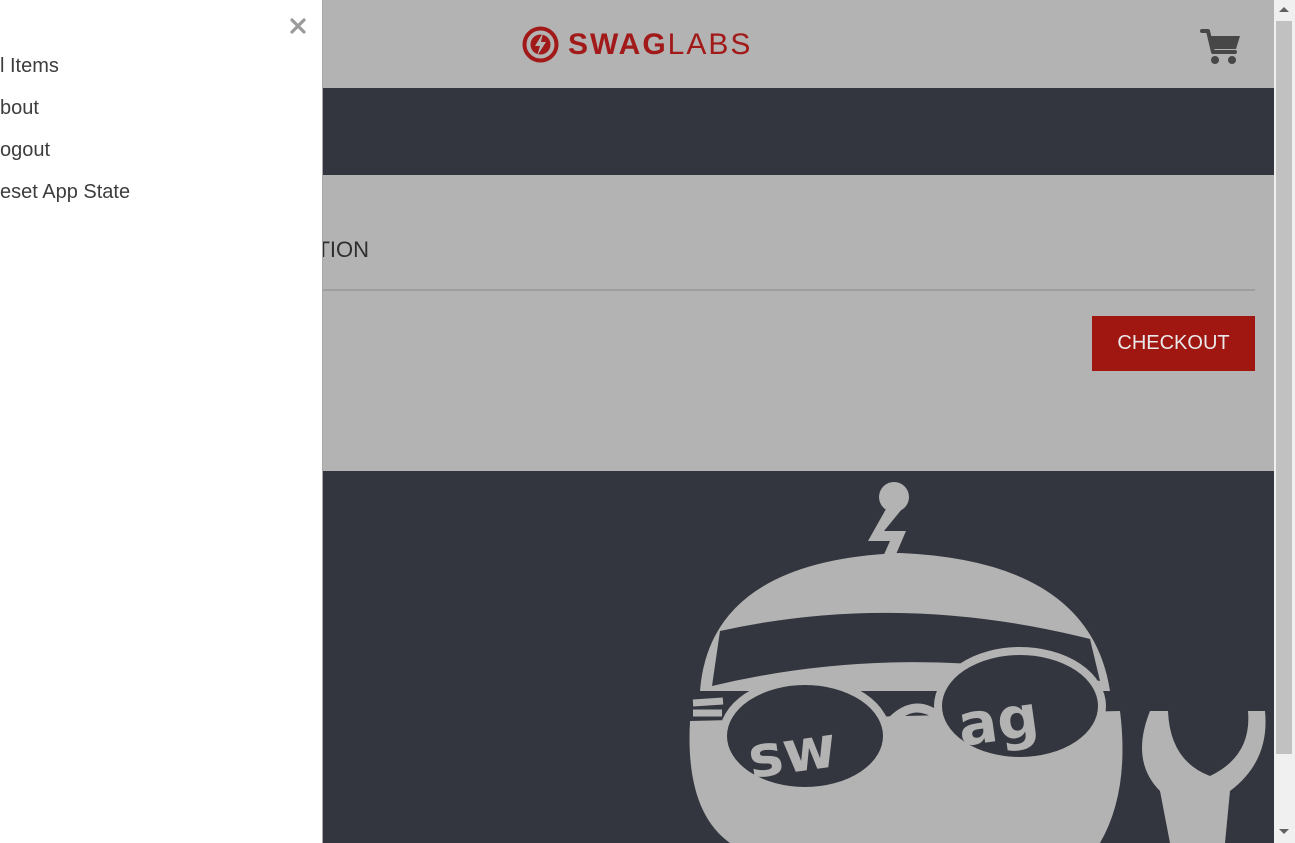 The height and width of the screenshot is (843, 1295). What do you see at coordinates (65, 192) in the screenshot?
I see `menu-item-reset-app-state: eset App State` at bounding box center [65, 192].